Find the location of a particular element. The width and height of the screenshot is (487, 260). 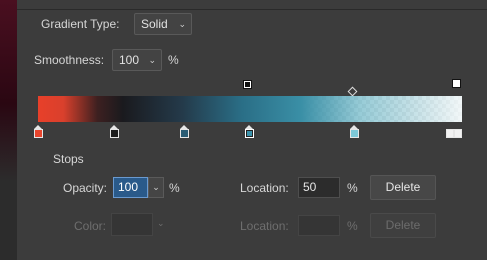

color-label: Color: is located at coordinates (90, 226).